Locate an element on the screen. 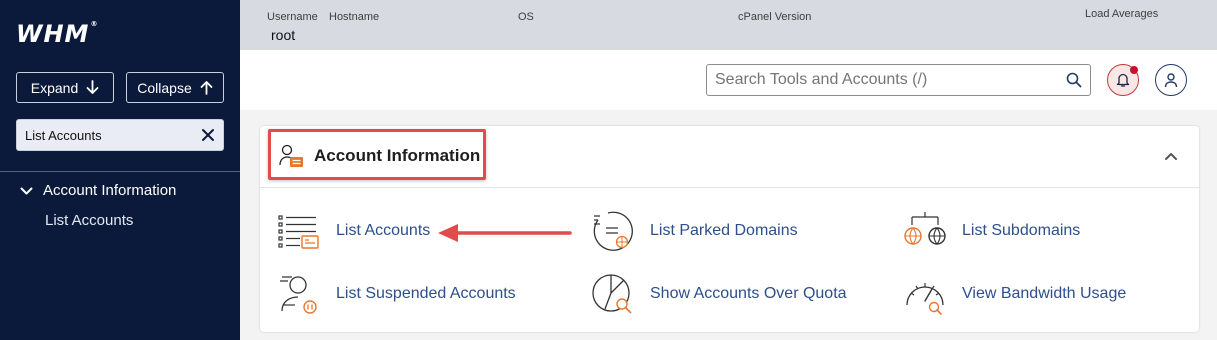  username-value: root is located at coordinates (283, 35).